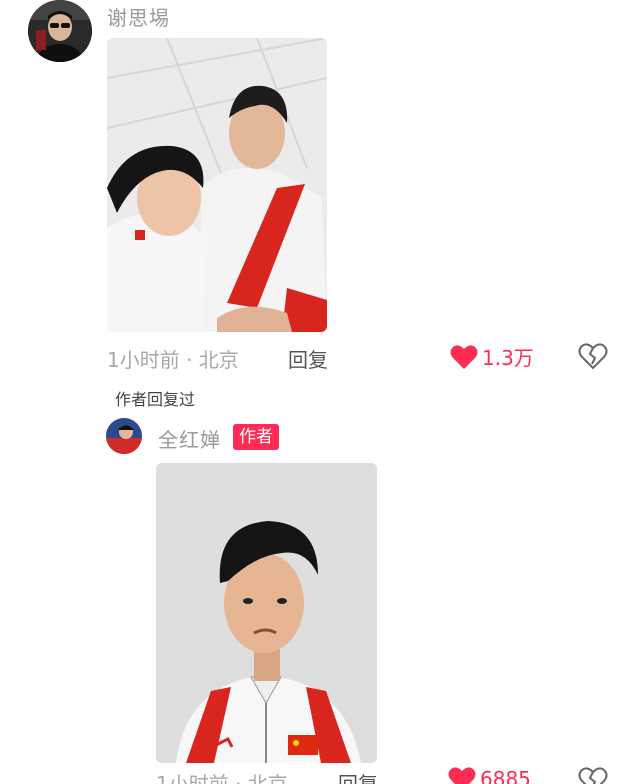  What do you see at coordinates (508, 358) in the screenshot?
I see `like-count: 1.3万` at bounding box center [508, 358].